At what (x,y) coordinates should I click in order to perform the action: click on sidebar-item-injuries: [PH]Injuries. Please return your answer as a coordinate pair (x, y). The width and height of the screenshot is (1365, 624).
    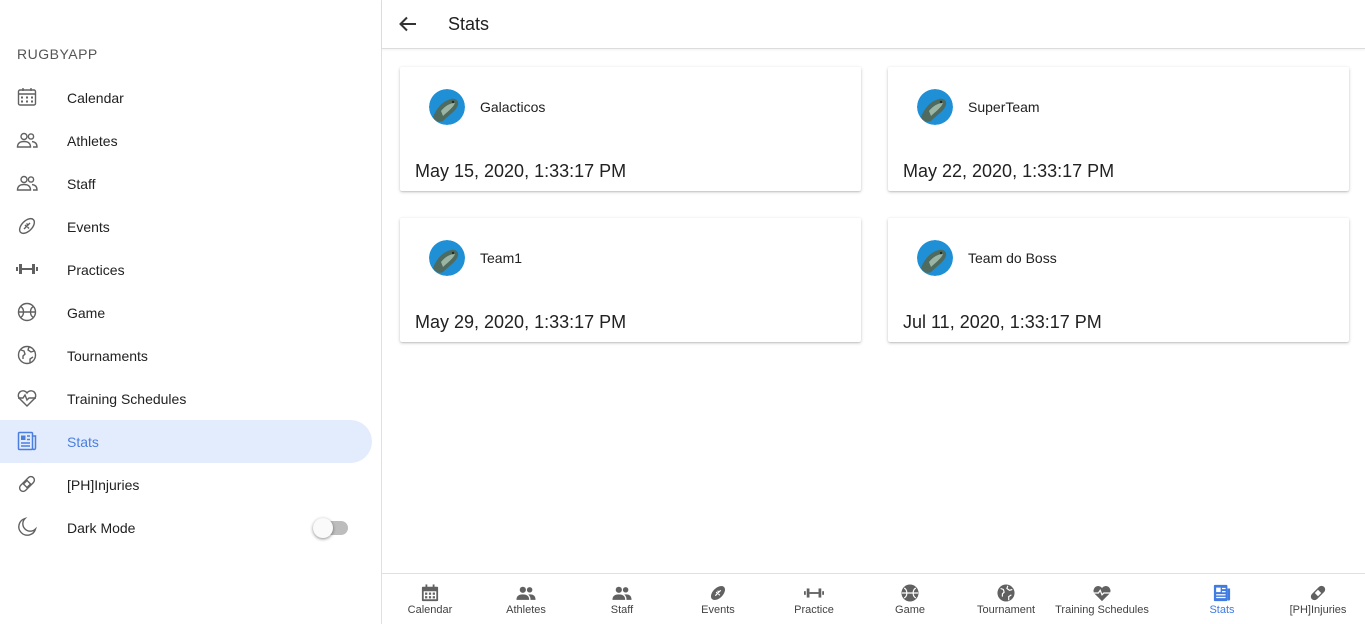
    Looking at the image, I should click on (186, 484).